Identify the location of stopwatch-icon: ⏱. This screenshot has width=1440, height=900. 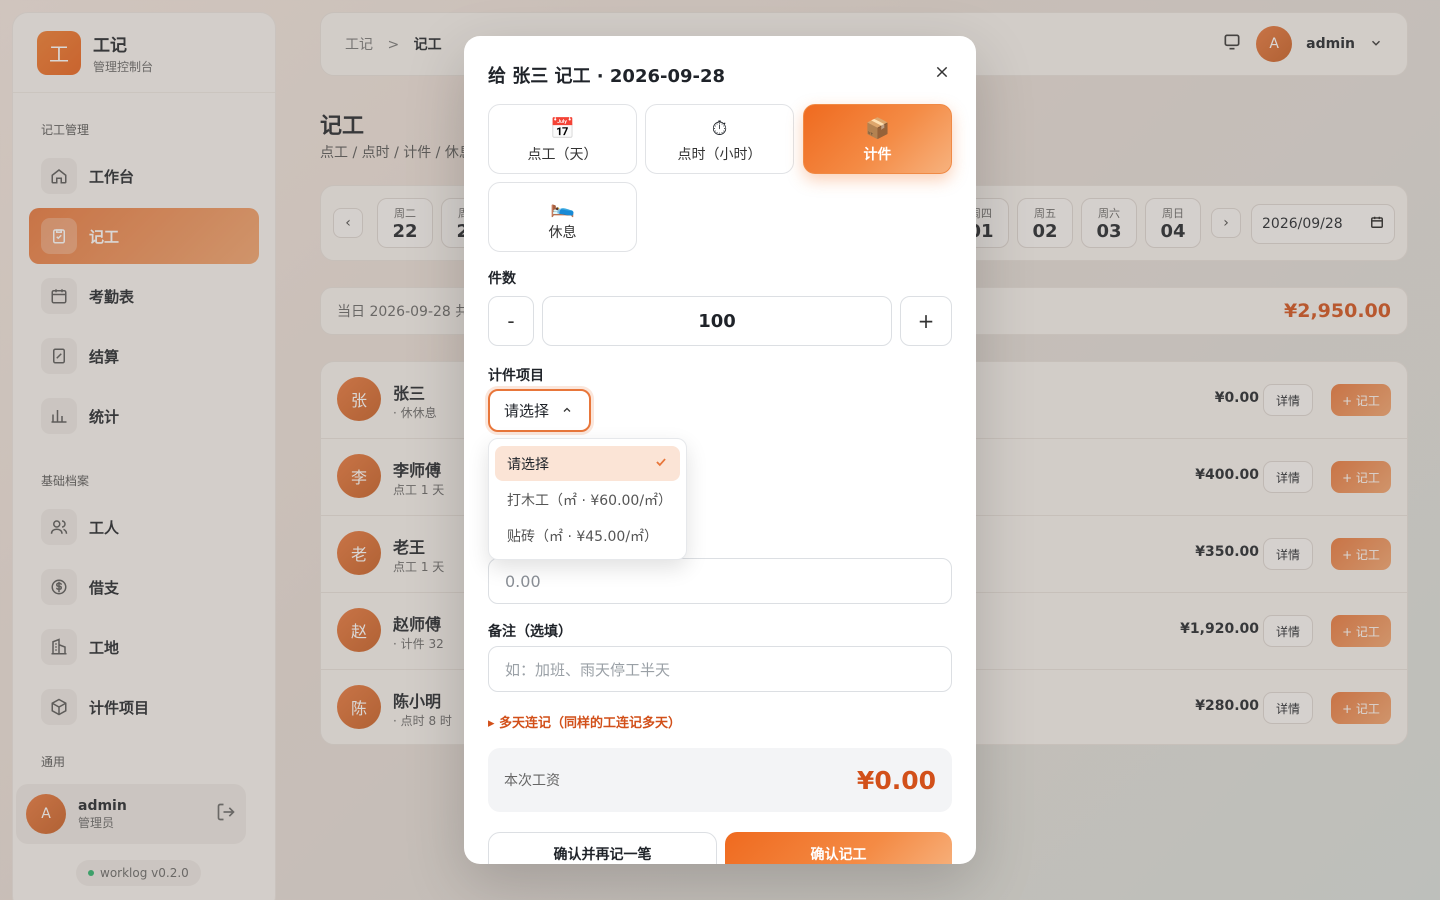
(719, 128).